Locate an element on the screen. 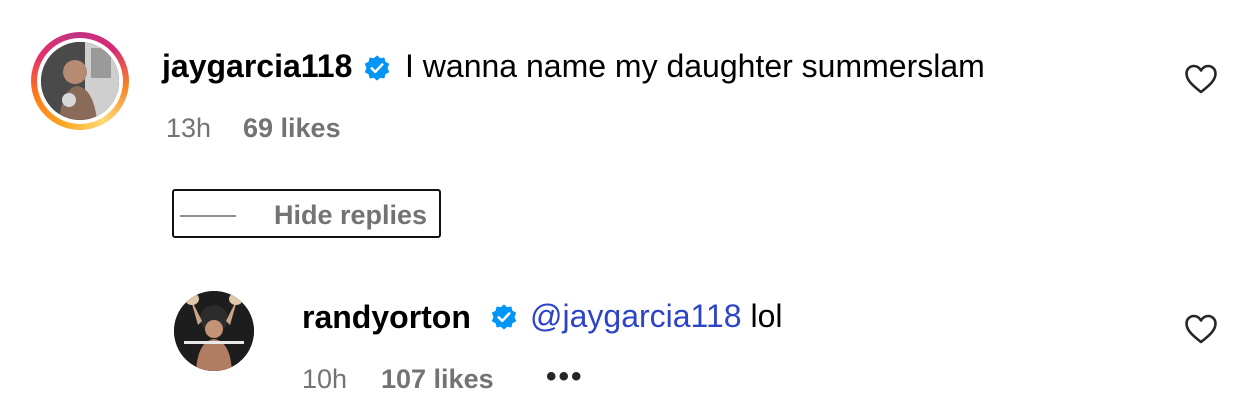 The width and height of the screenshot is (1248, 418). avatar-jaygarcia118 is located at coordinates (80, 81).